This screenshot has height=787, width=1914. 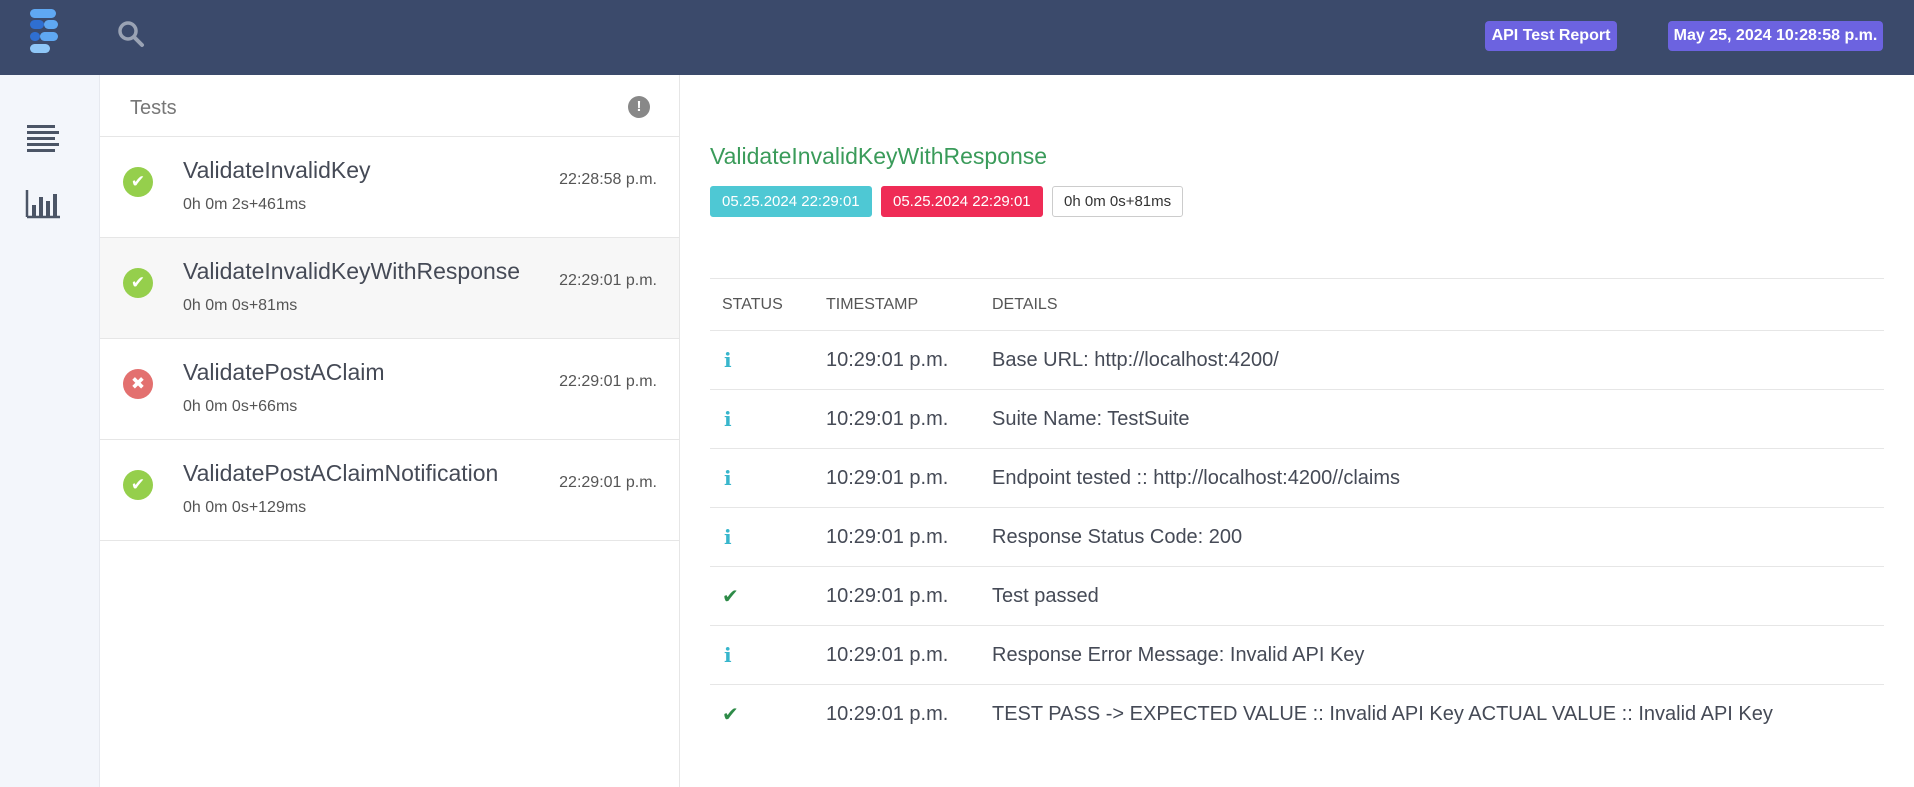 What do you see at coordinates (341, 473) in the screenshot?
I see `test-name: ValidatePostAClaimNotification` at bounding box center [341, 473].